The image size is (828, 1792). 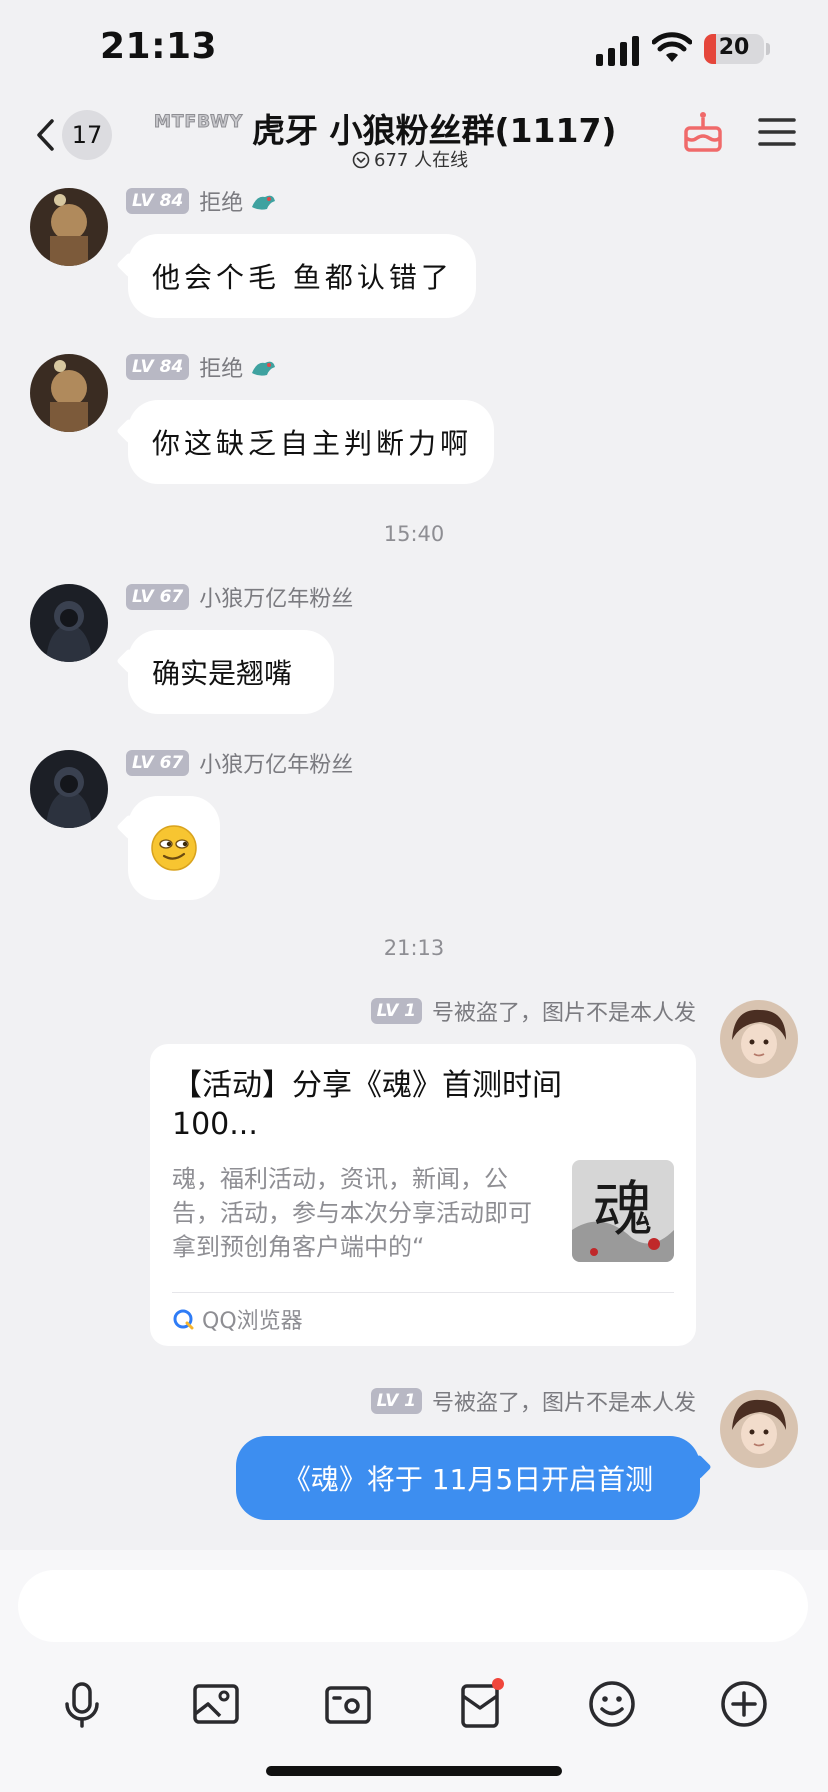 What do you see at coordinates (777, 132) in the screenshot?
I see `menu-icon` at bounding box center [777, 132].